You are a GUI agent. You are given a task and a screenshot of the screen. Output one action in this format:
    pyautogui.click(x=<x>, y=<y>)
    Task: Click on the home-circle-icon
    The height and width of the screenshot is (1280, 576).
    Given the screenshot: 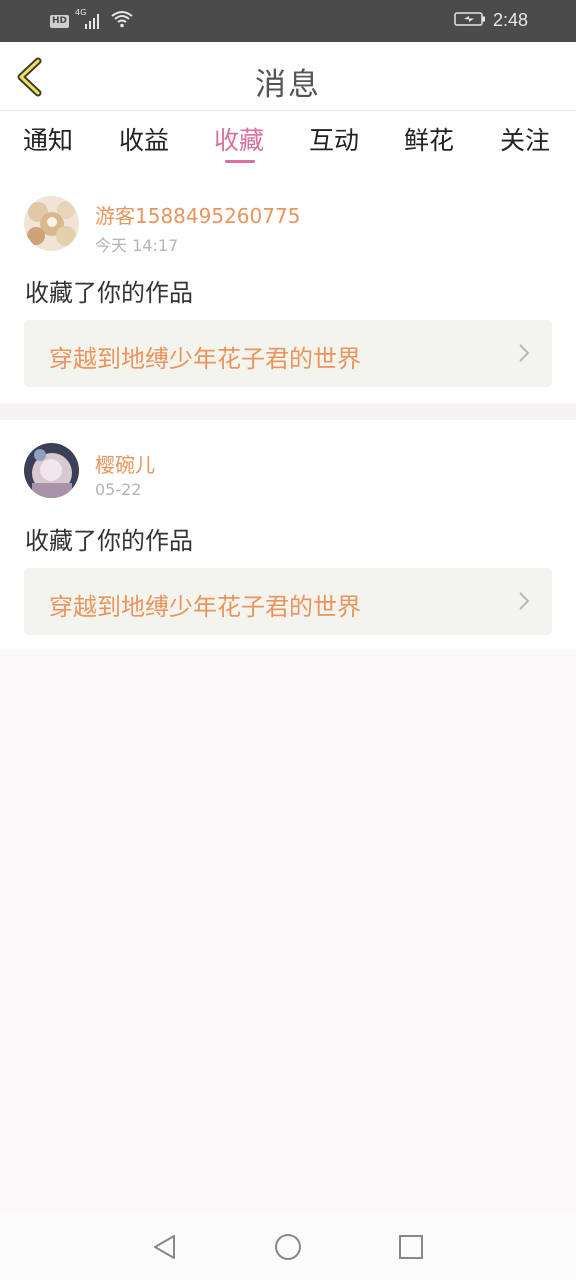 What is the action you would take?
    pyautogui.click(x=288, y=1247)
    